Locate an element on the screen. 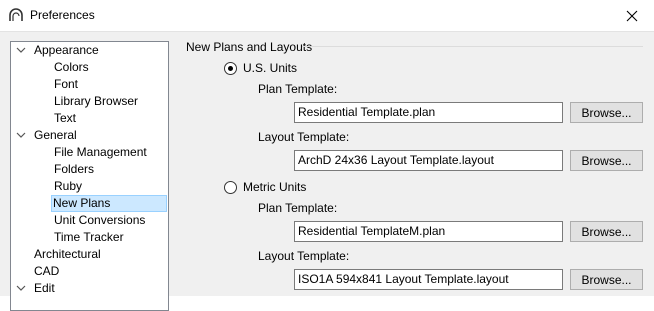 The width and height of the screenshot is (654, 311). metric-plan-template-label: Plan Template: is located at coordinates (298, 208).